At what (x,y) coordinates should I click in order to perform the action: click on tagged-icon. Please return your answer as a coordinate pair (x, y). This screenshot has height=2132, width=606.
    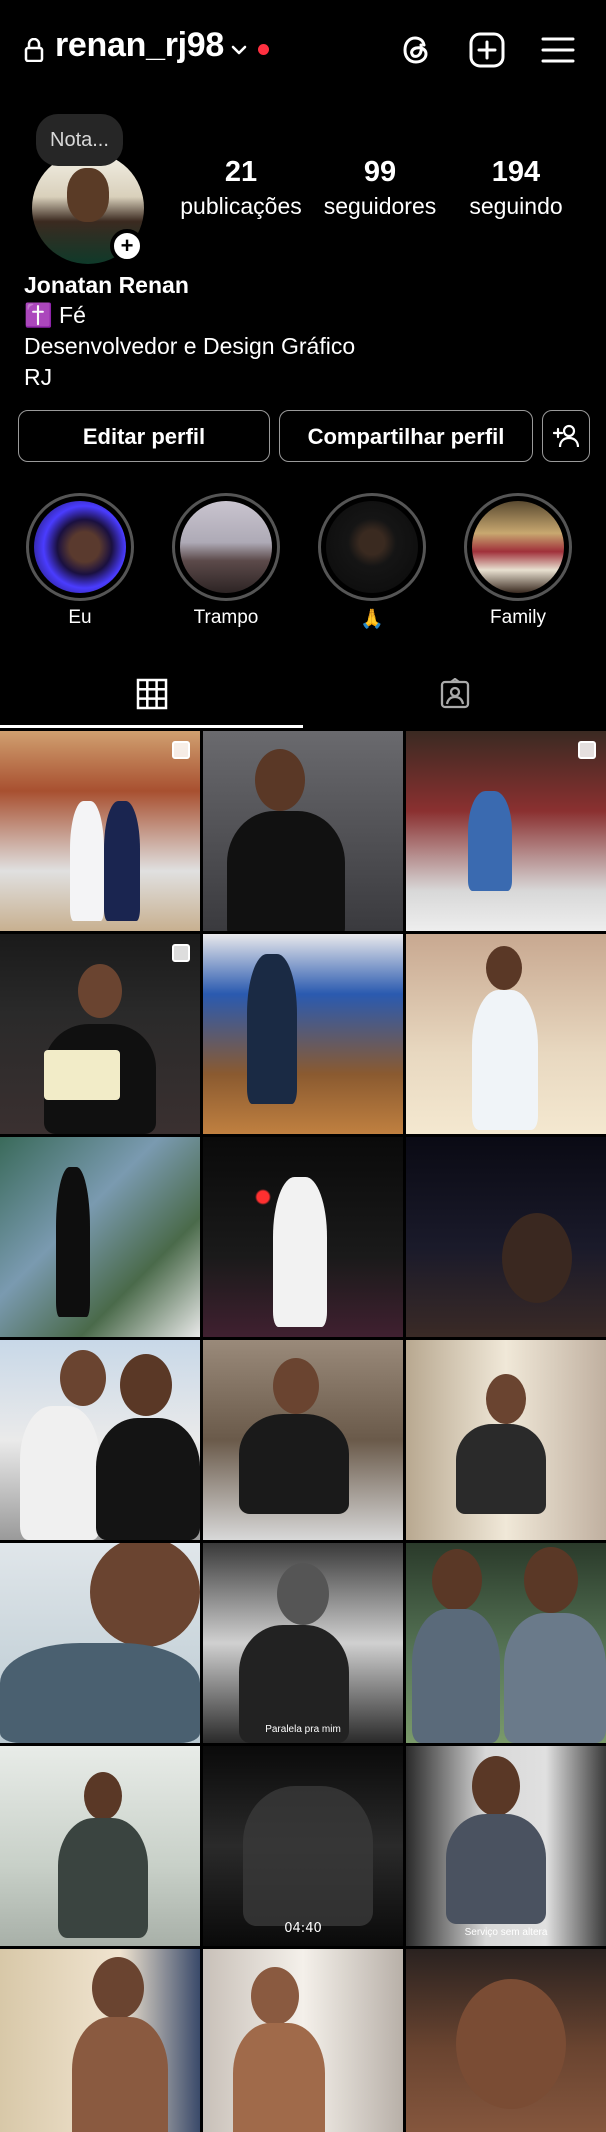
    Looking at the image, I should click on (455, 693).